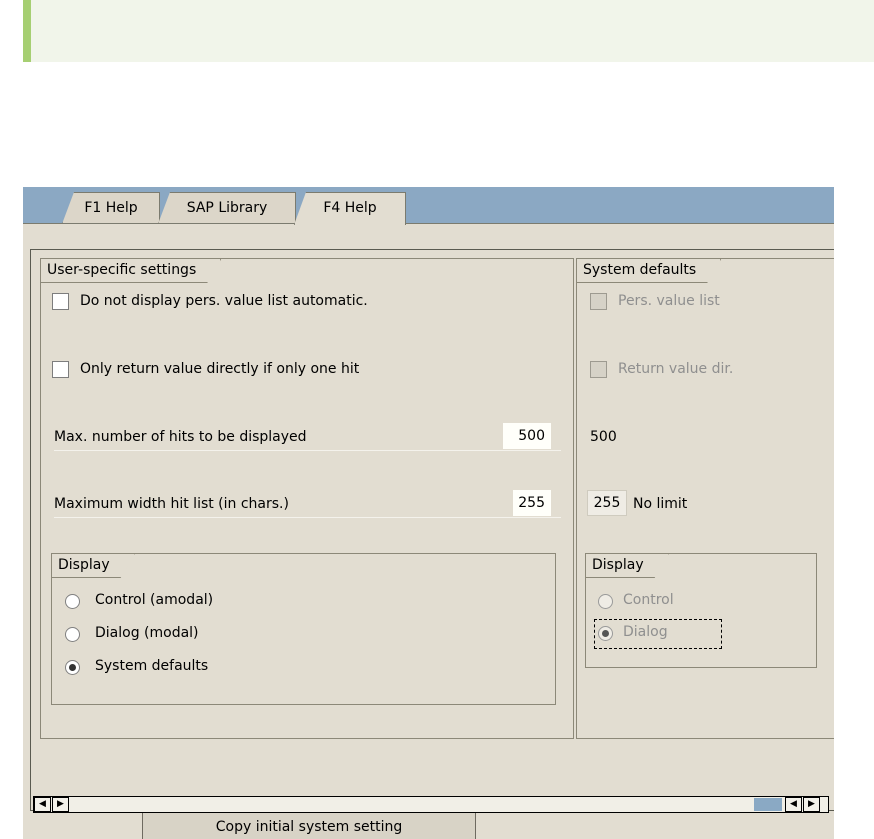 The height and width of the screenshot is (839, 874). Describe the element at coordinates (60, 301) in the screenshot. I see `no-auto-list-checkbox` at that location.